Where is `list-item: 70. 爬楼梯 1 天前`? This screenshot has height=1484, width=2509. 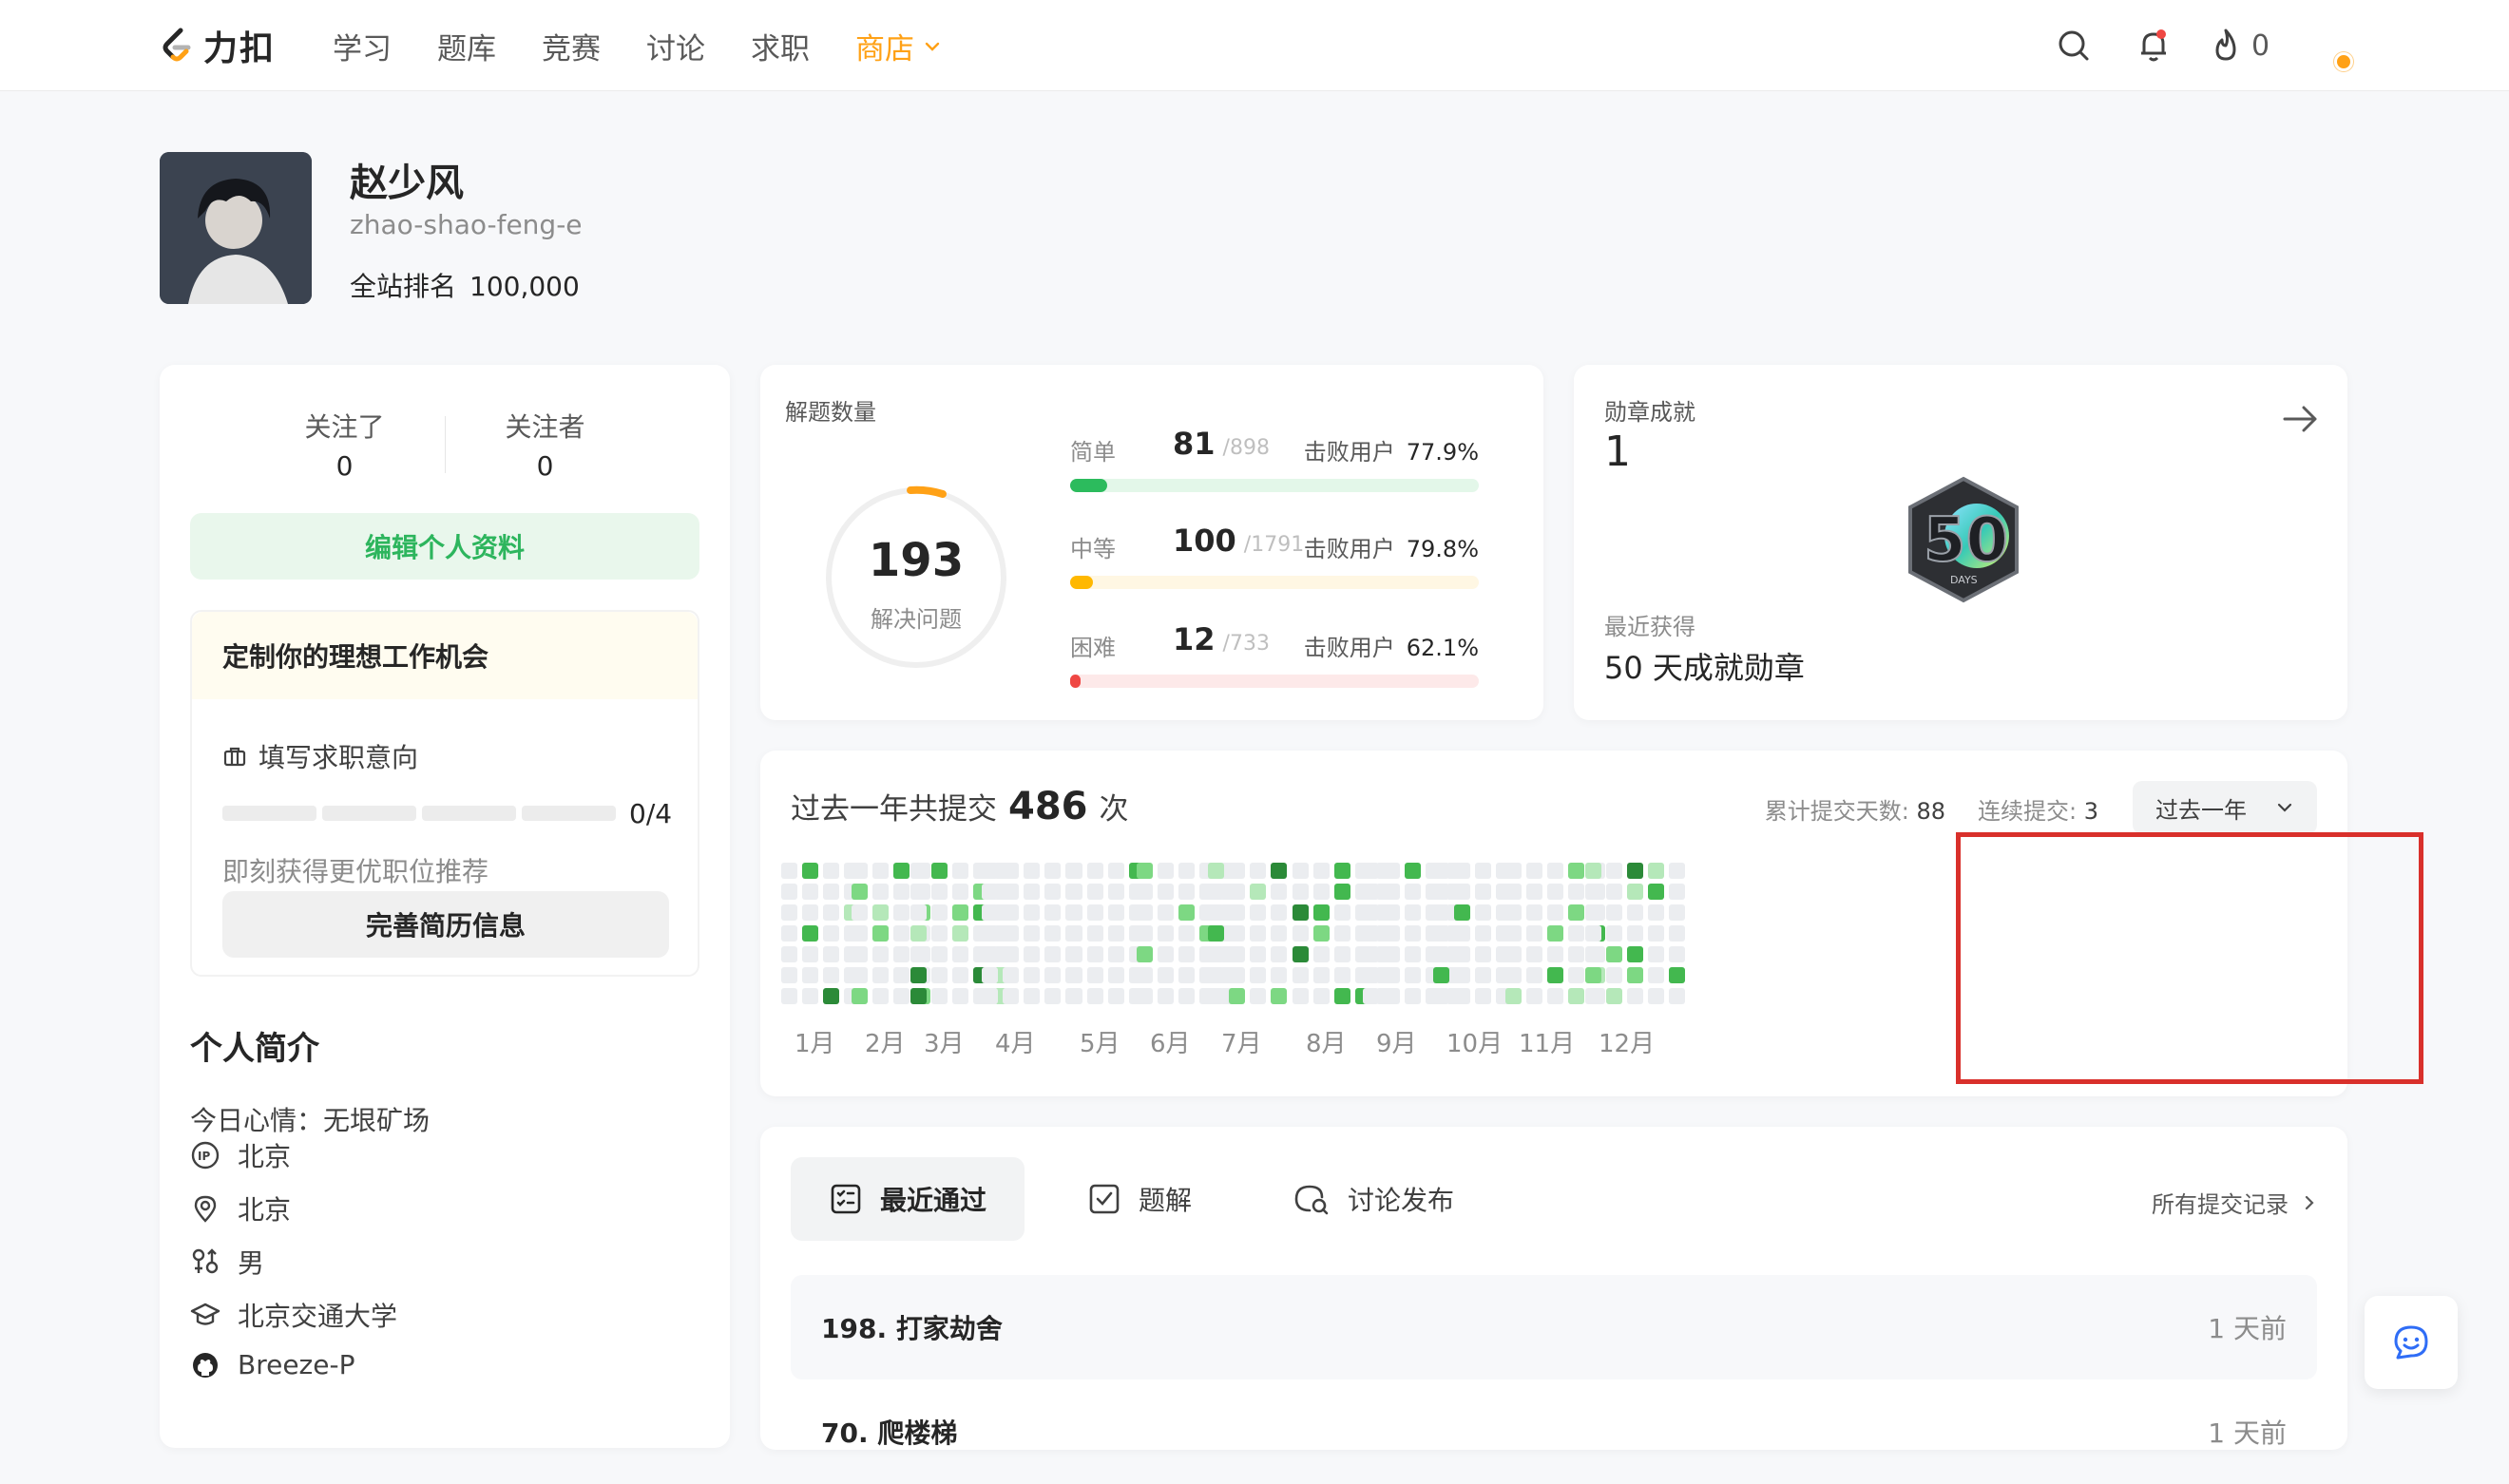 list-item: 70. 爬楼梯 1 天前 is located at coordinates (1554, 1431).